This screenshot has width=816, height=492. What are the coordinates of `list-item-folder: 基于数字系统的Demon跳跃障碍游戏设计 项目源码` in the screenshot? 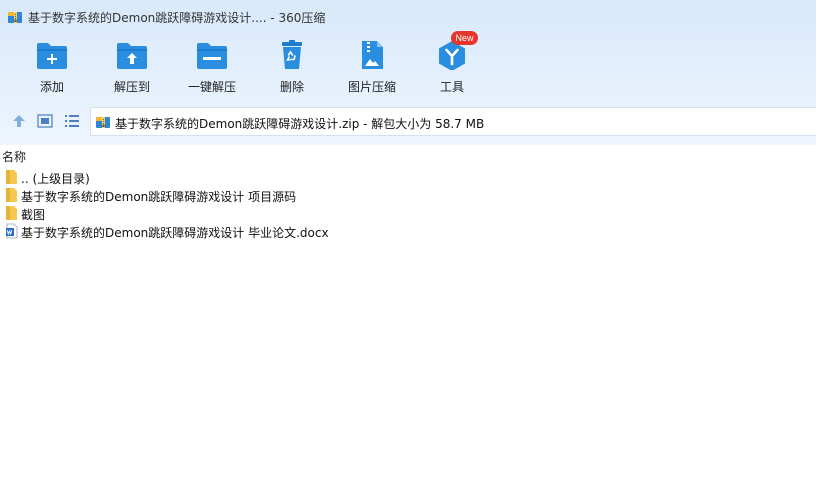 It's located at (408, 195).